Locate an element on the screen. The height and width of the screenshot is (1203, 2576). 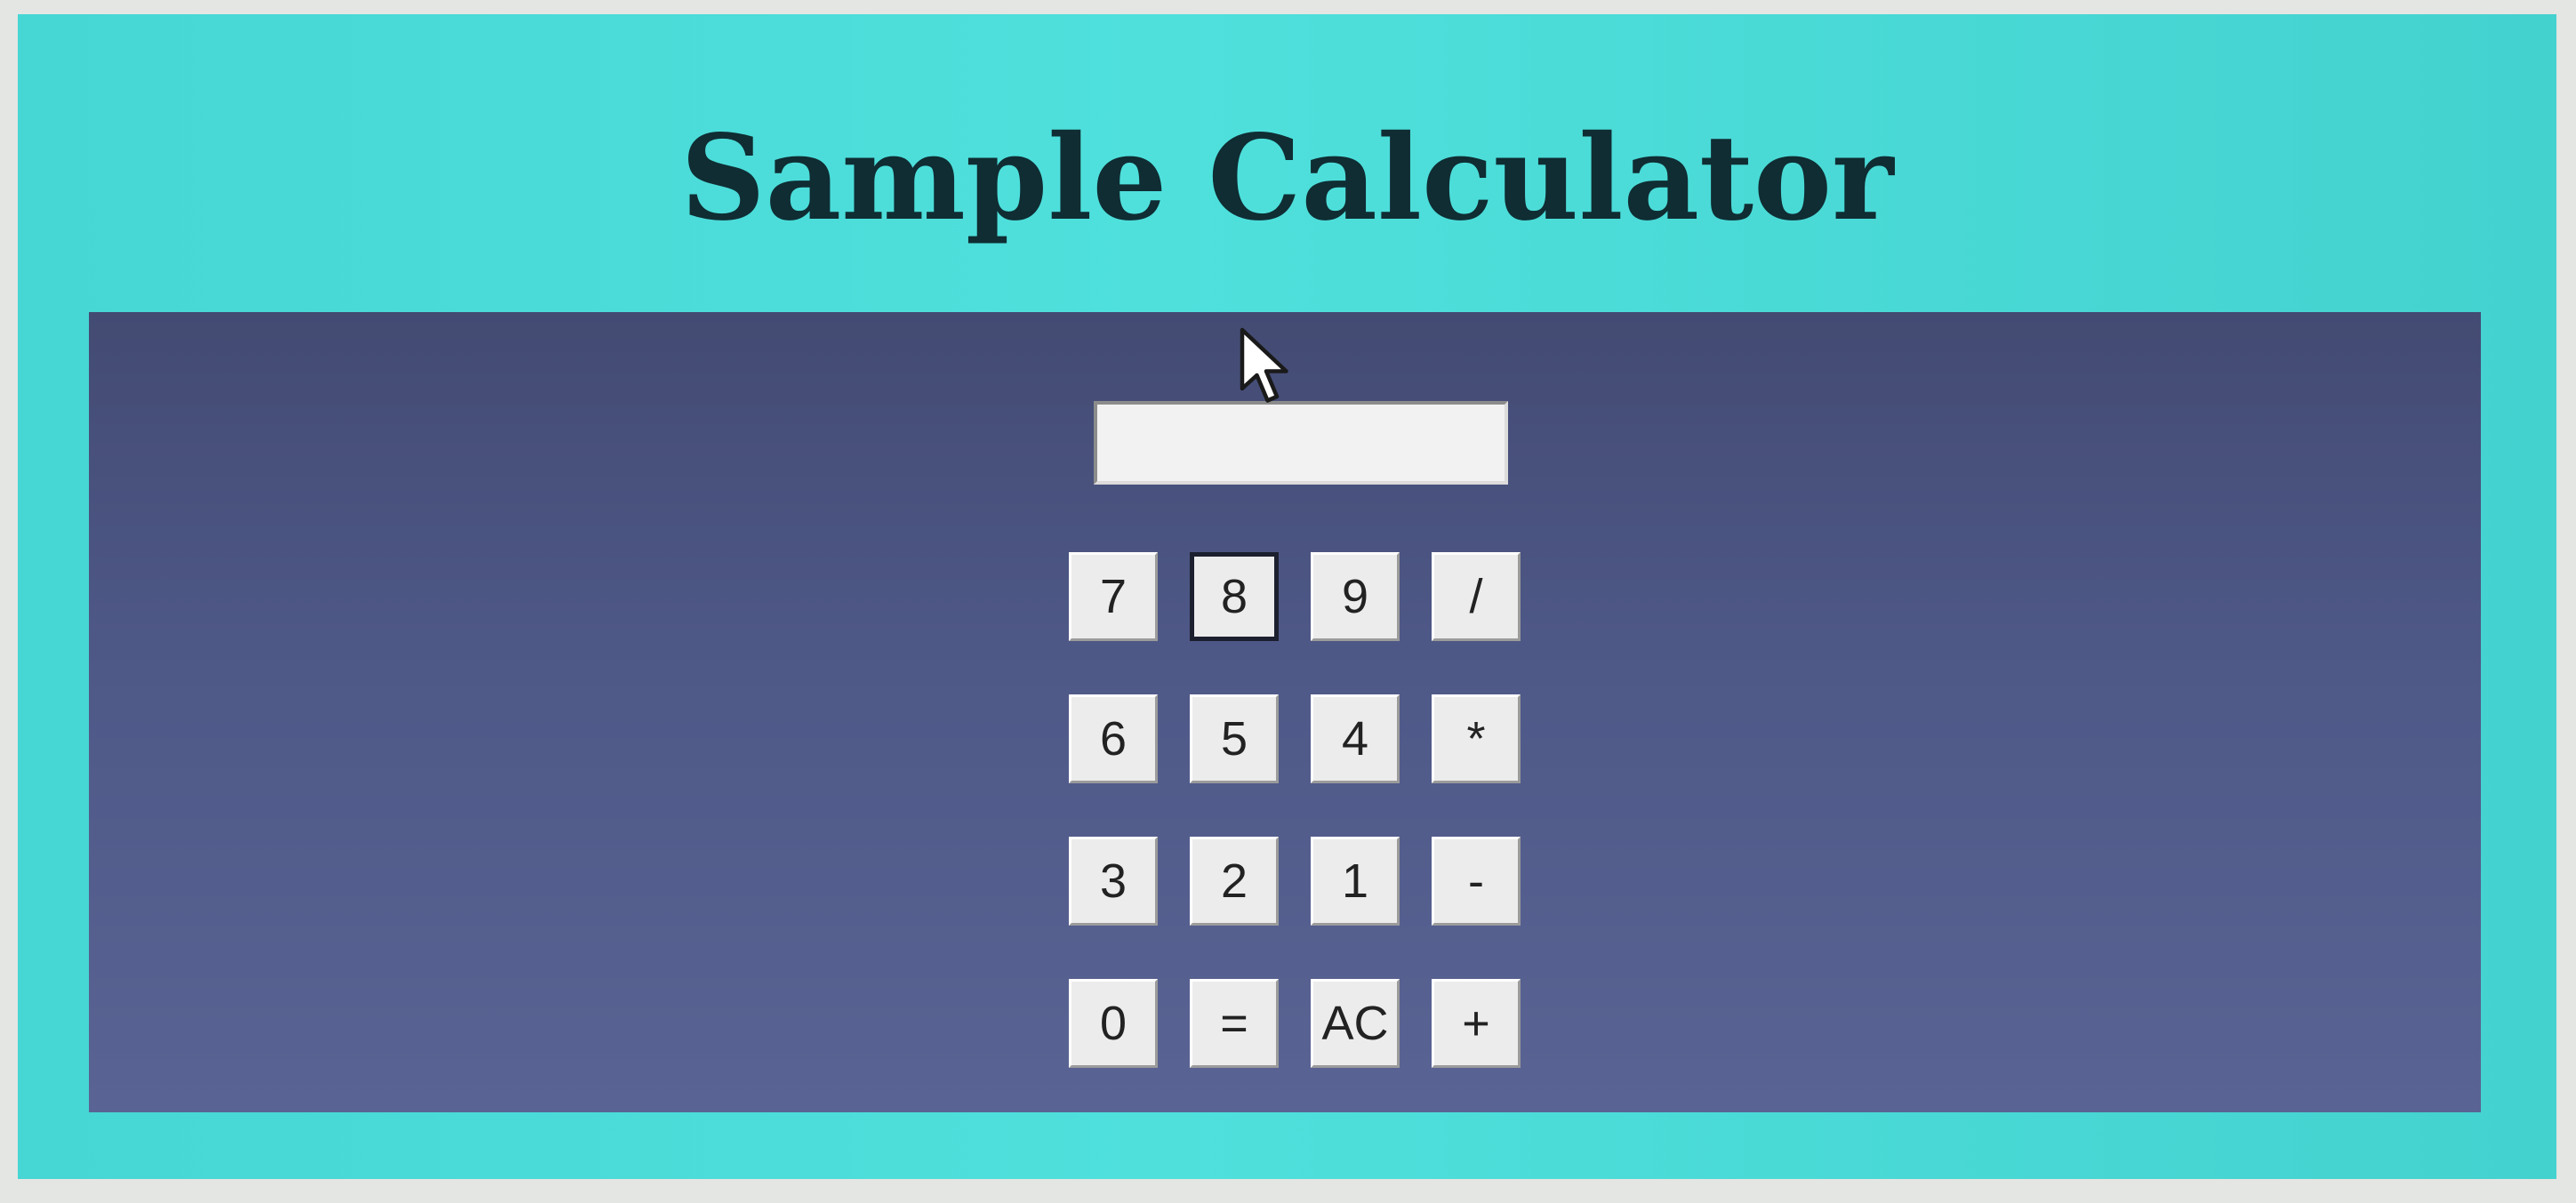
key-8: 8 is located at coordinates (1234, 596).